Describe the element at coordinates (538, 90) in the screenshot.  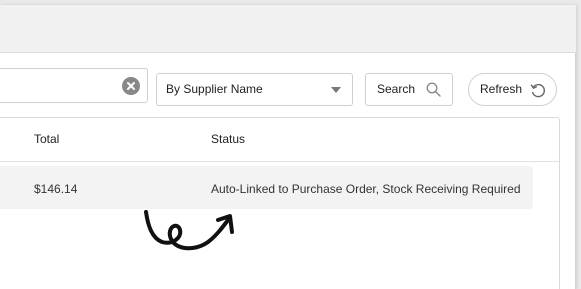
I see `refresh-icon` at that location.